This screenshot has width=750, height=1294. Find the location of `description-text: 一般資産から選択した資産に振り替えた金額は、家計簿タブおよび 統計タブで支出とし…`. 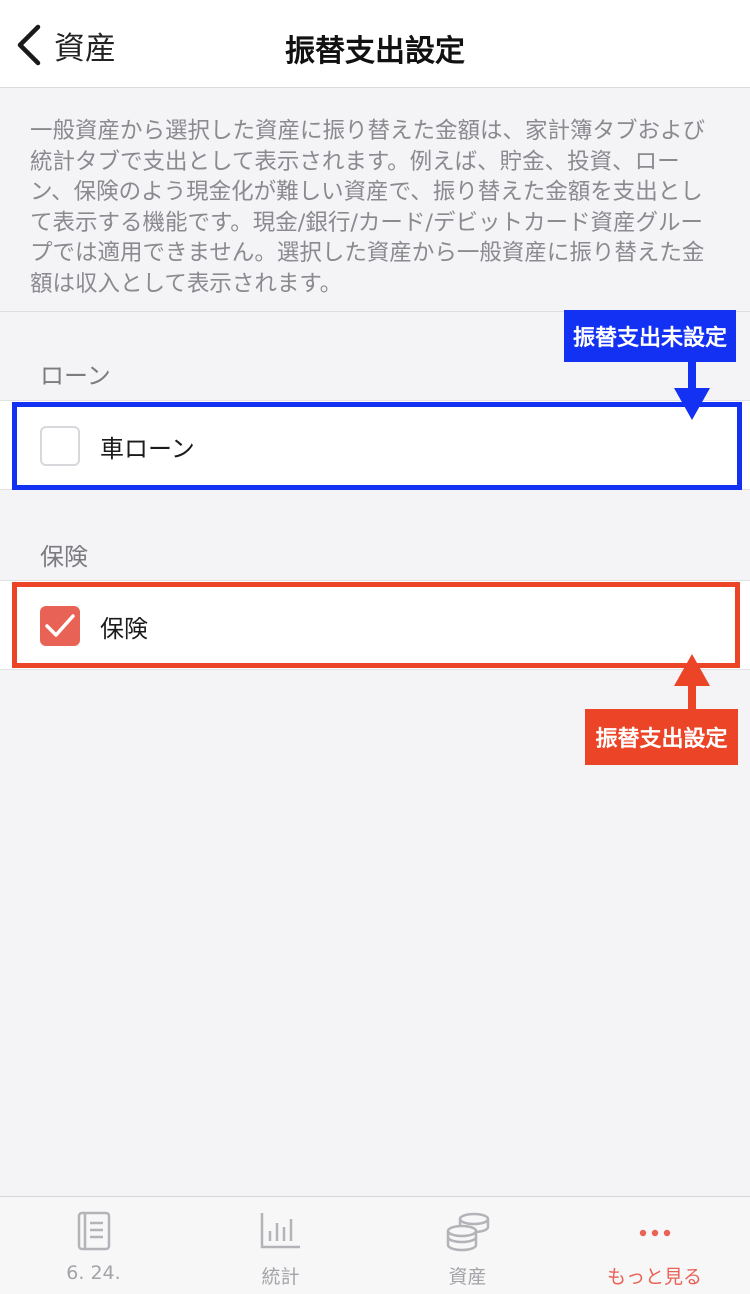

description-text: 一般資産から選択した資産に振り替えた金額は、家計簿タブおよび 統計タブで支出とし… is located at coordinates (375, 207).